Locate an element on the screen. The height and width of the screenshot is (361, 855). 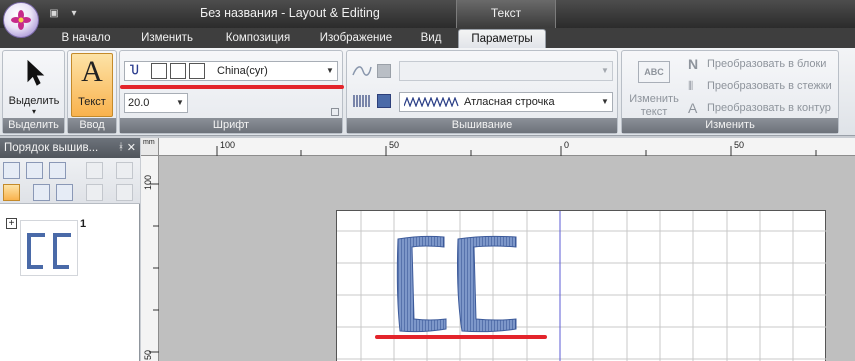
input-group: A Текст Ввод is located at coordinates (92, 92).